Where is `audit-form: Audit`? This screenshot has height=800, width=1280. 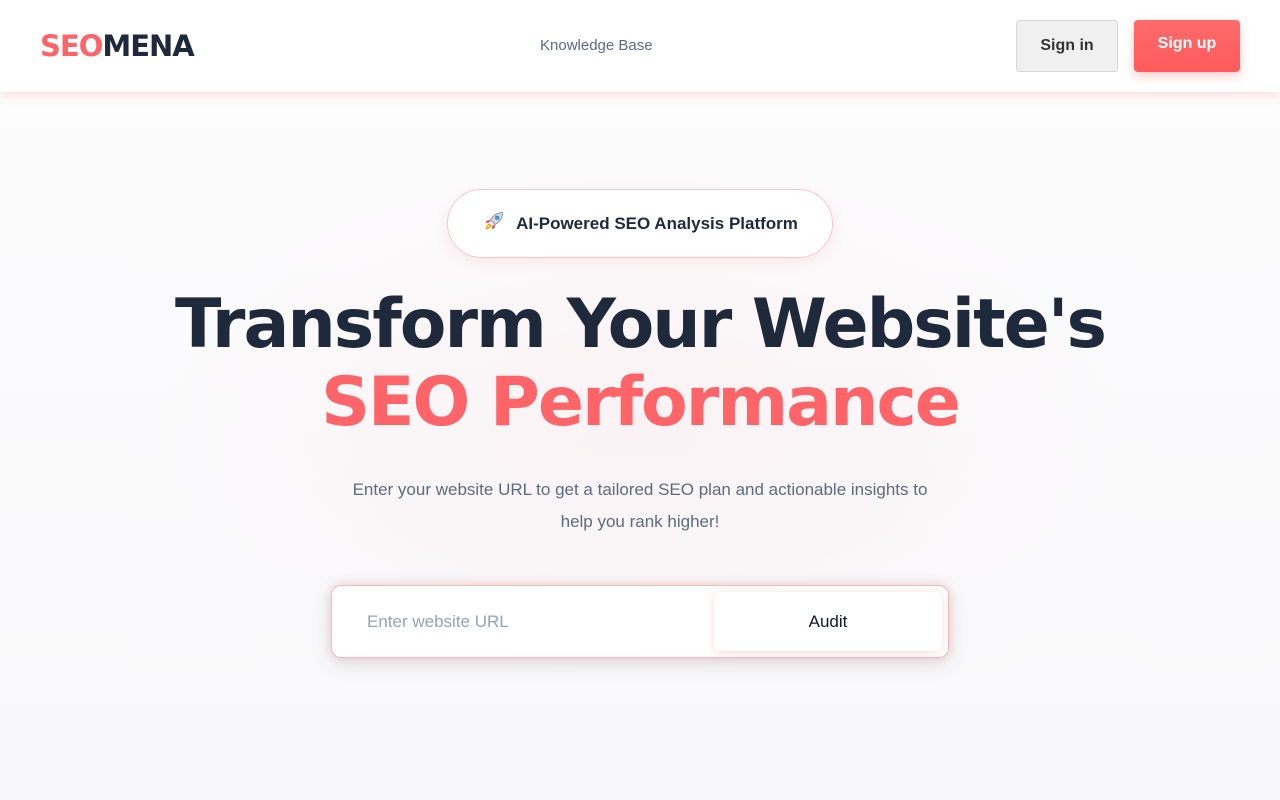
audit-form: Audit is located at coordinates (640, 621).